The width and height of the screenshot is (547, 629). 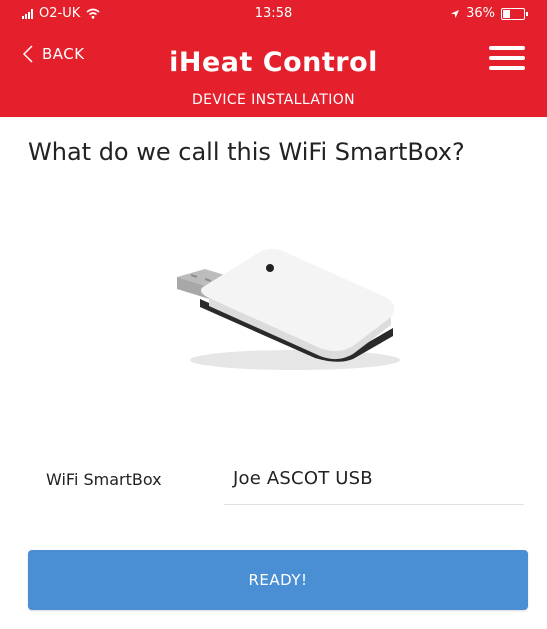 I want to click on back-label: BACK, so click(x=63, y=54).